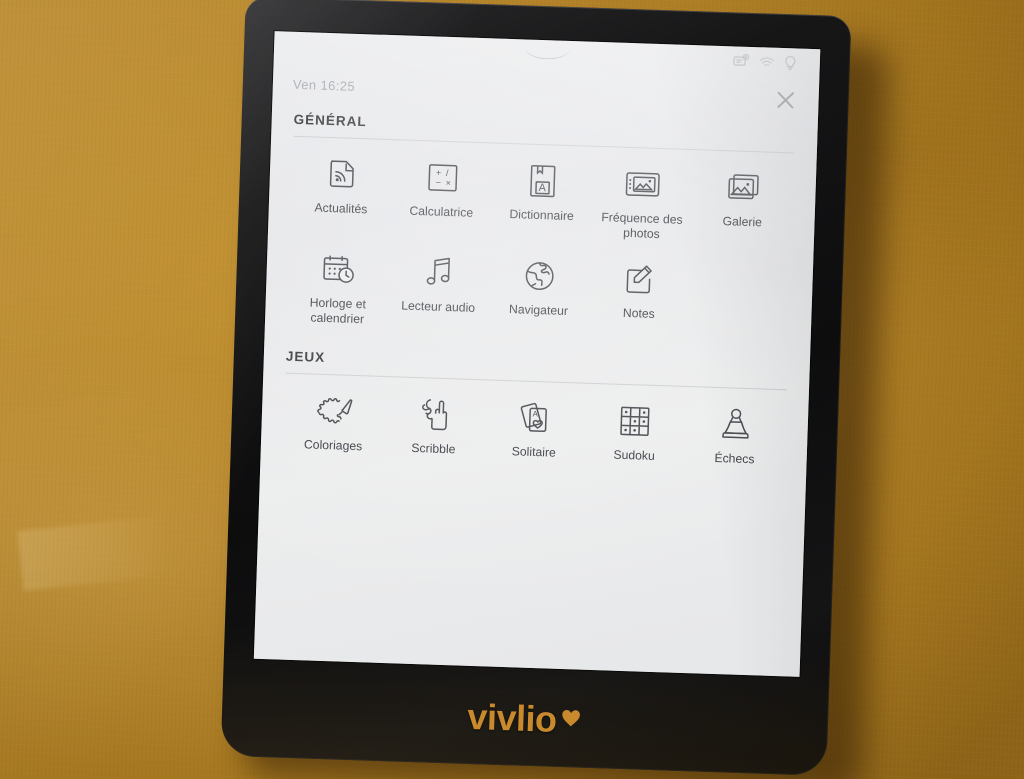 This screenshot has height=779, width=1024. I want to click on app-label: Scribble, so click(433, 448).